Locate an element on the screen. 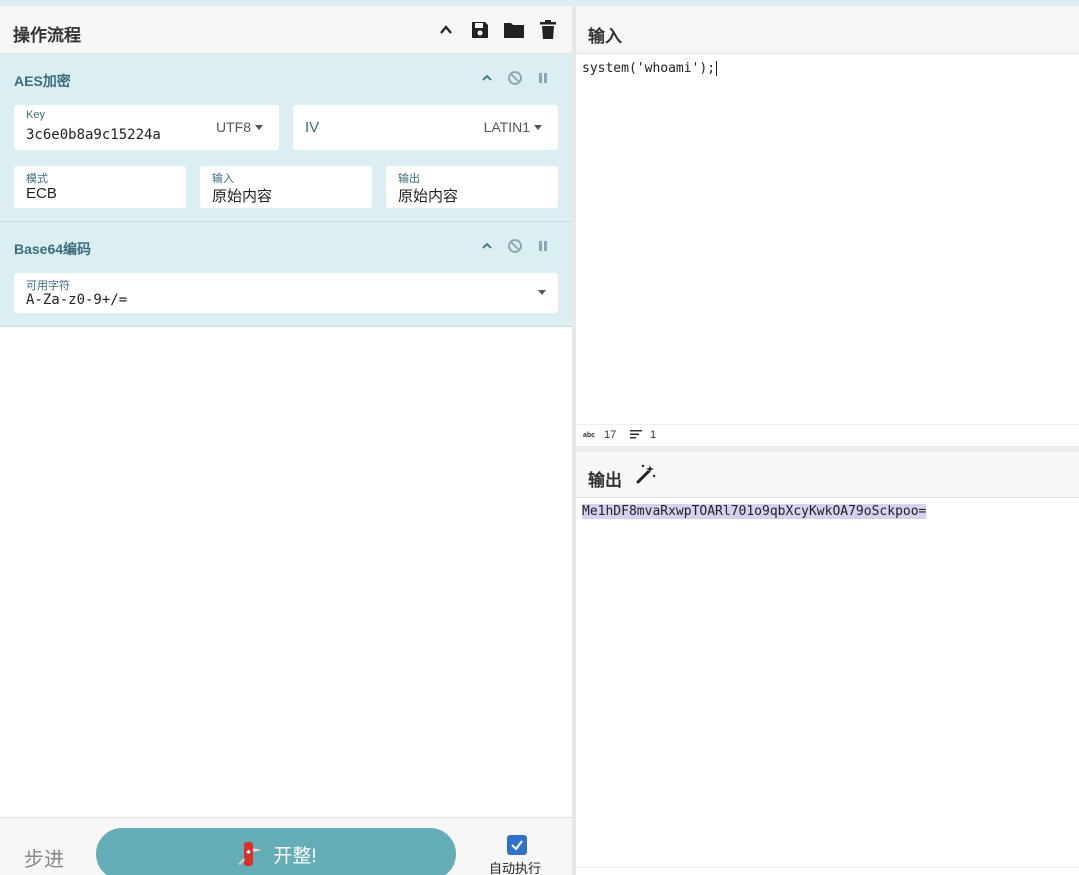 This screenshot has width=1079, height=875. collapse-all-icon is located at coordinates (446, 30).